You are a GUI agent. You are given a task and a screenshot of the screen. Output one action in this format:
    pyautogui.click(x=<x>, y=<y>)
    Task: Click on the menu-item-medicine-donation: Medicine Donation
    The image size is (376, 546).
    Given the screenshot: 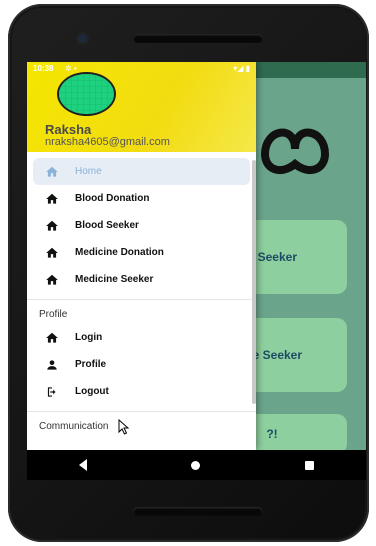 What is the action you would take?
    pyautogui.click(x=141, y=252)
    